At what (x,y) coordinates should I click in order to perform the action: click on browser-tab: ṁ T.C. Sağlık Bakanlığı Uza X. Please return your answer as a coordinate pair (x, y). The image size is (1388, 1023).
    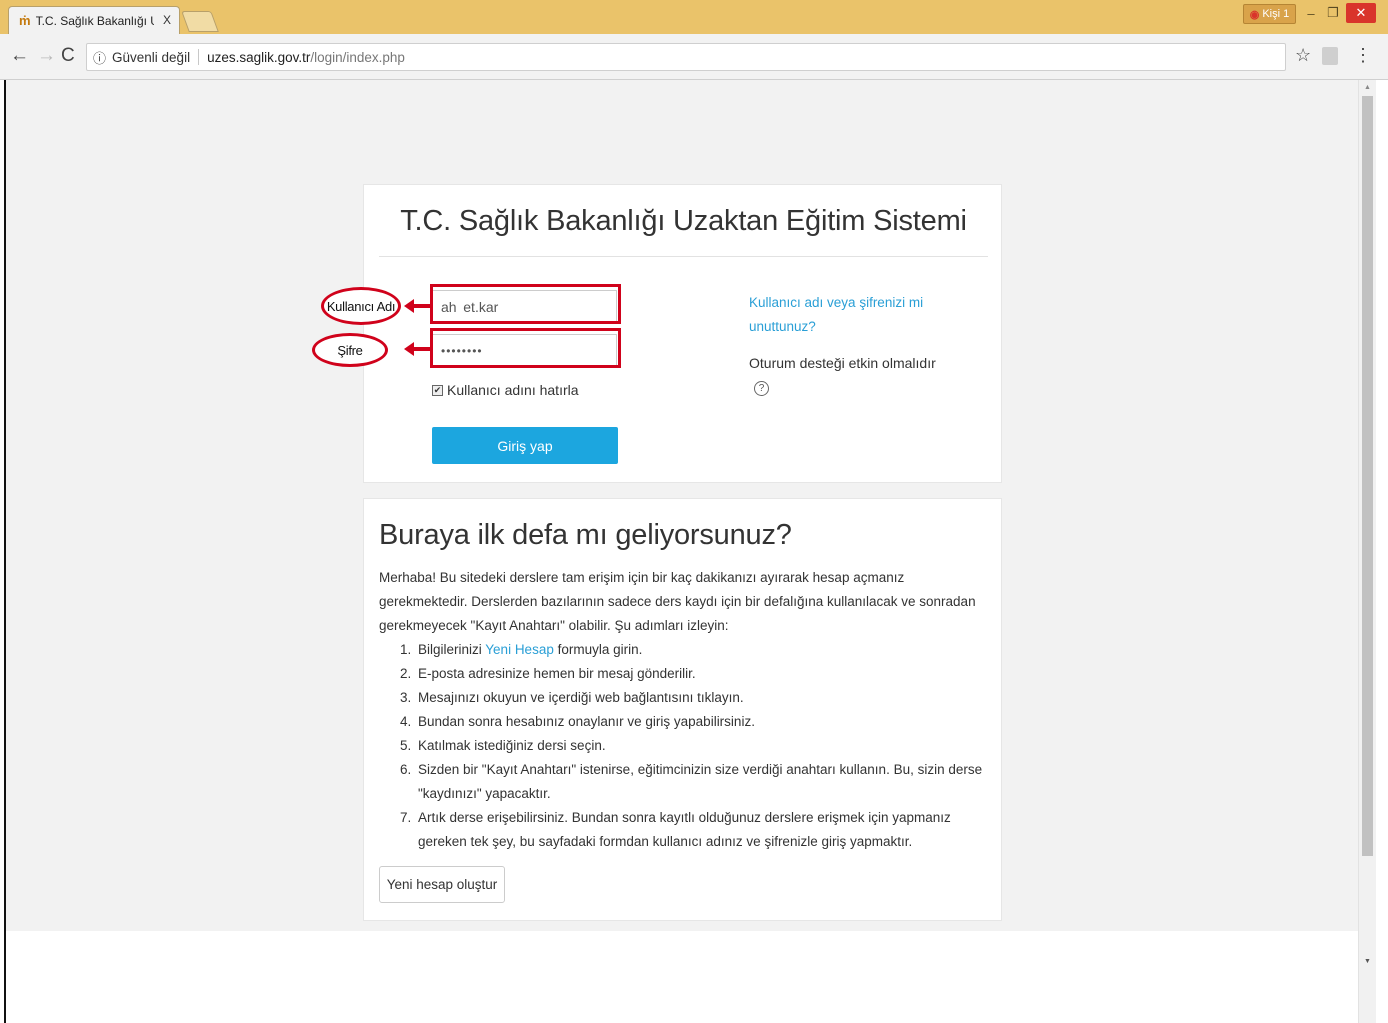
    Looking at the image, I should click on (94, 20).